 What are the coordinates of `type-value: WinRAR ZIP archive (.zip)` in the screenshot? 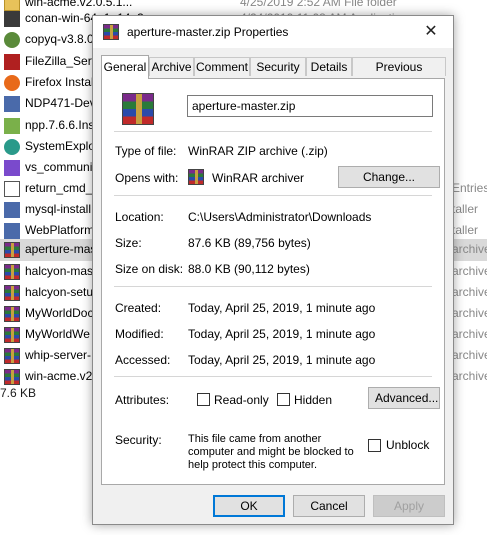 It's located at (258, 151).